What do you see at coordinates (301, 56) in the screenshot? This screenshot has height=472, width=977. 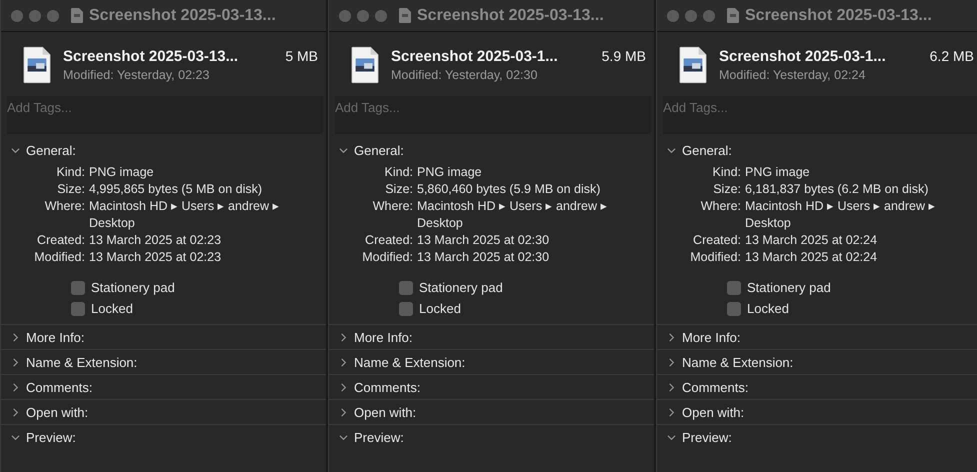 I see `file-size: 5 MB` at bounding box center [301, 56].